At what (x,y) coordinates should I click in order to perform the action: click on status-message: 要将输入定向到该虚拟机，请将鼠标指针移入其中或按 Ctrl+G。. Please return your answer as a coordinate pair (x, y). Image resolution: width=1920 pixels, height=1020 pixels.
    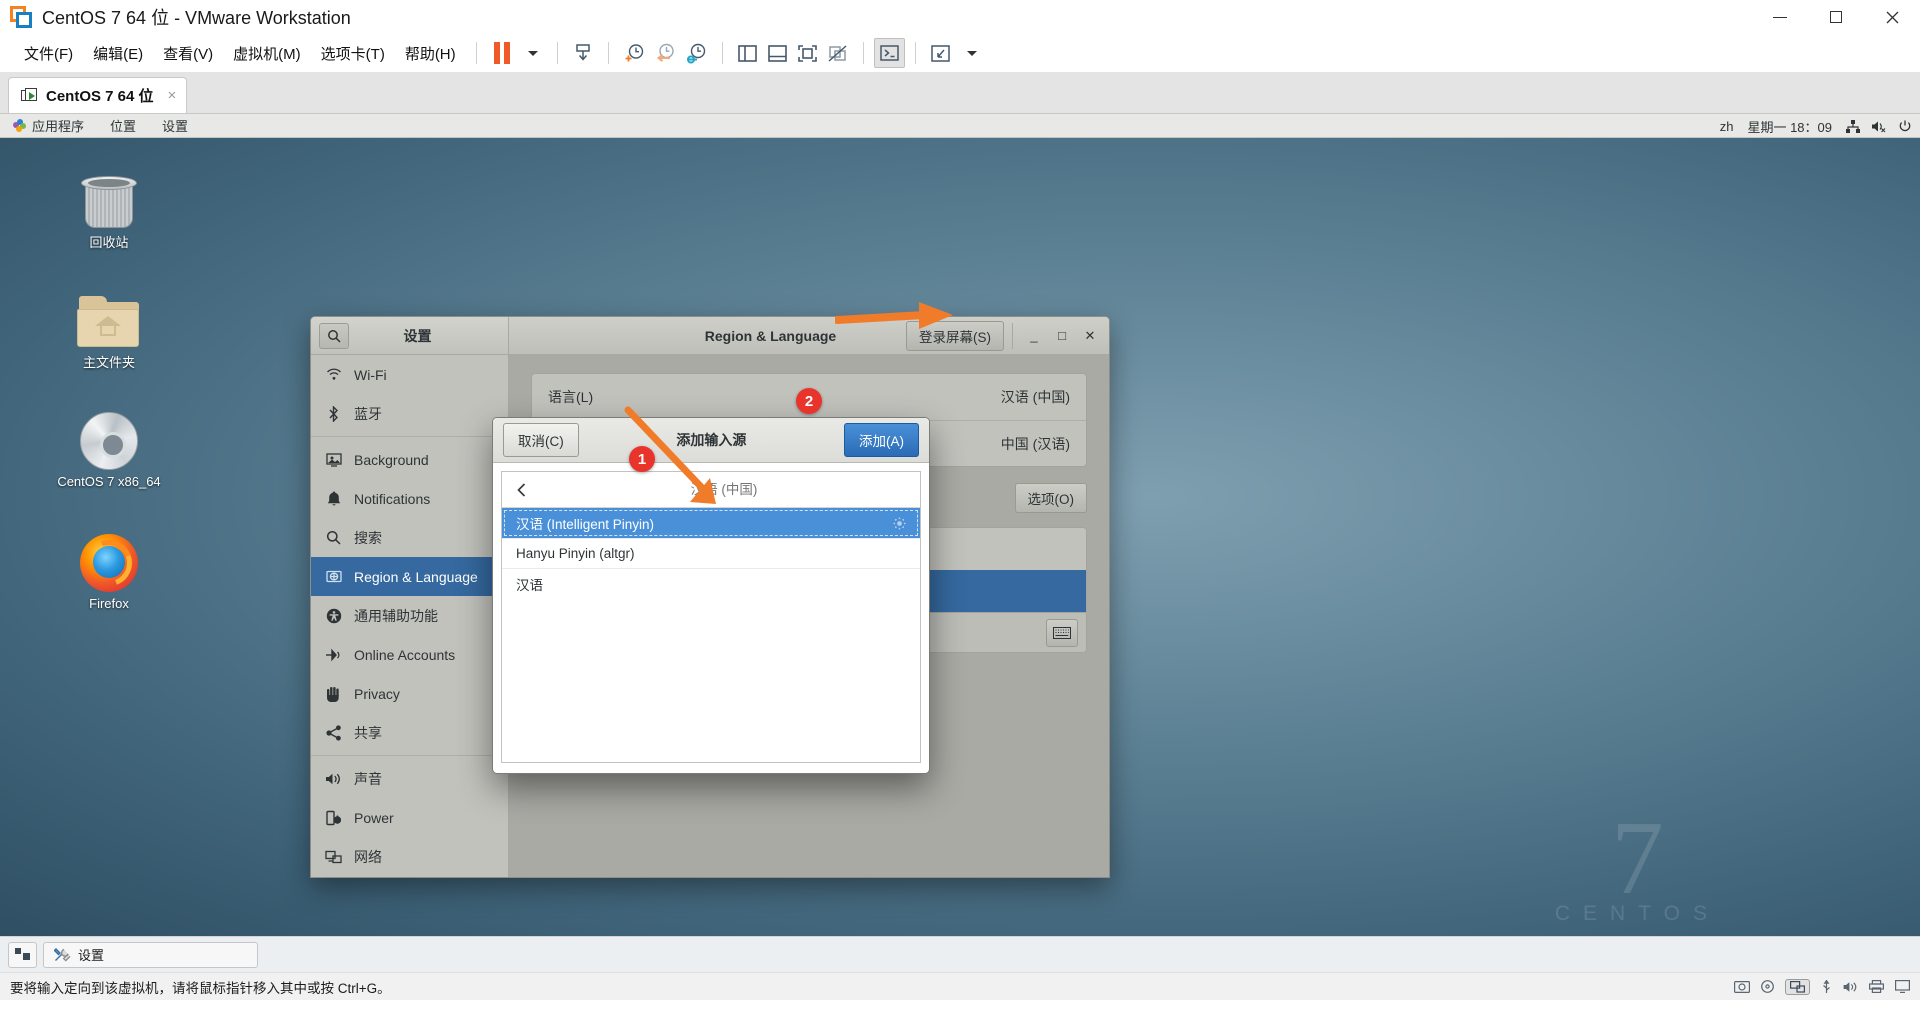
    Looking at the image, I should click on (200, 988).